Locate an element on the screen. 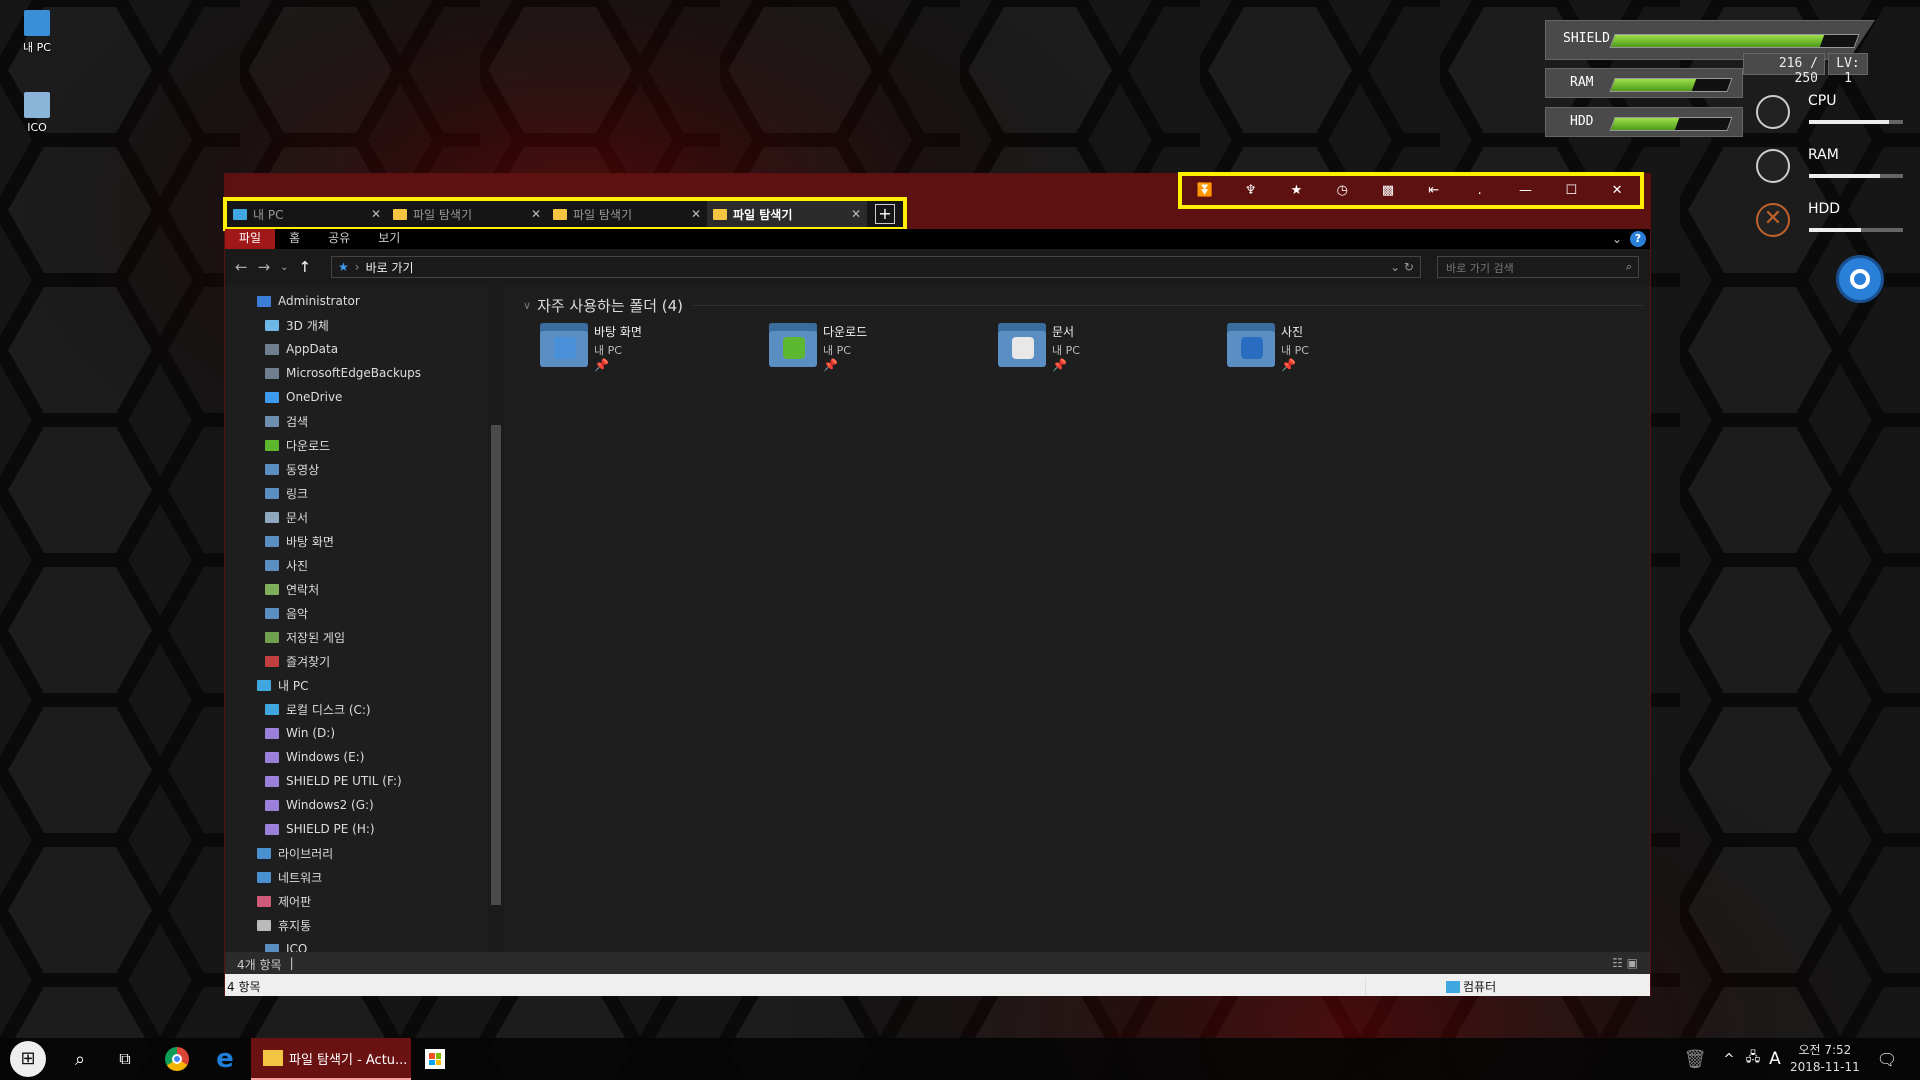  nav-item: 제어판 is located at coordinates (284, 901).